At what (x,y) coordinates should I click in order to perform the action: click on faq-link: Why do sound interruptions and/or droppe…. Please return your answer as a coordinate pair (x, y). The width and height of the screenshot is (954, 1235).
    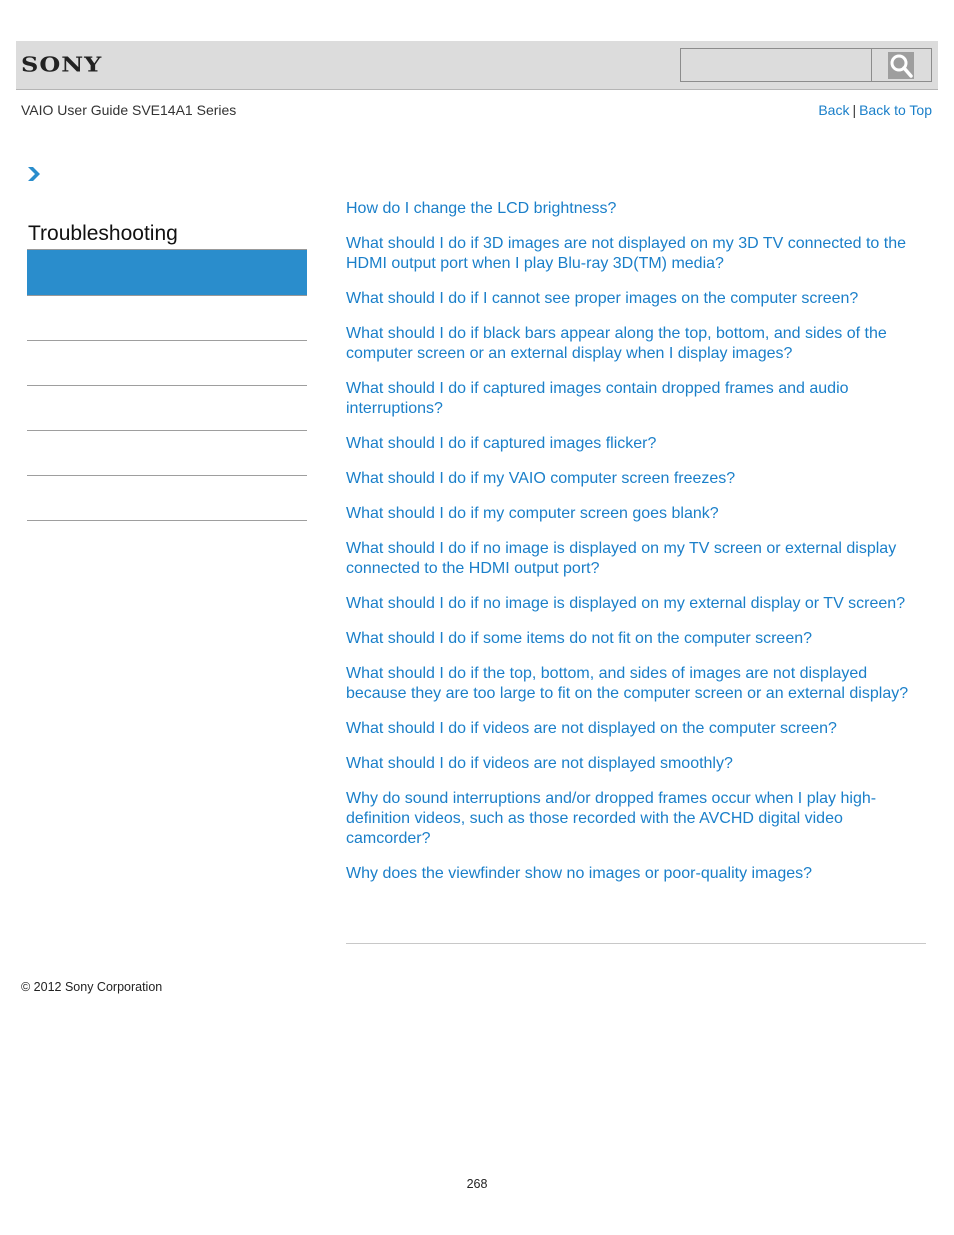
    Looking at the image, I should click on (636, 819).